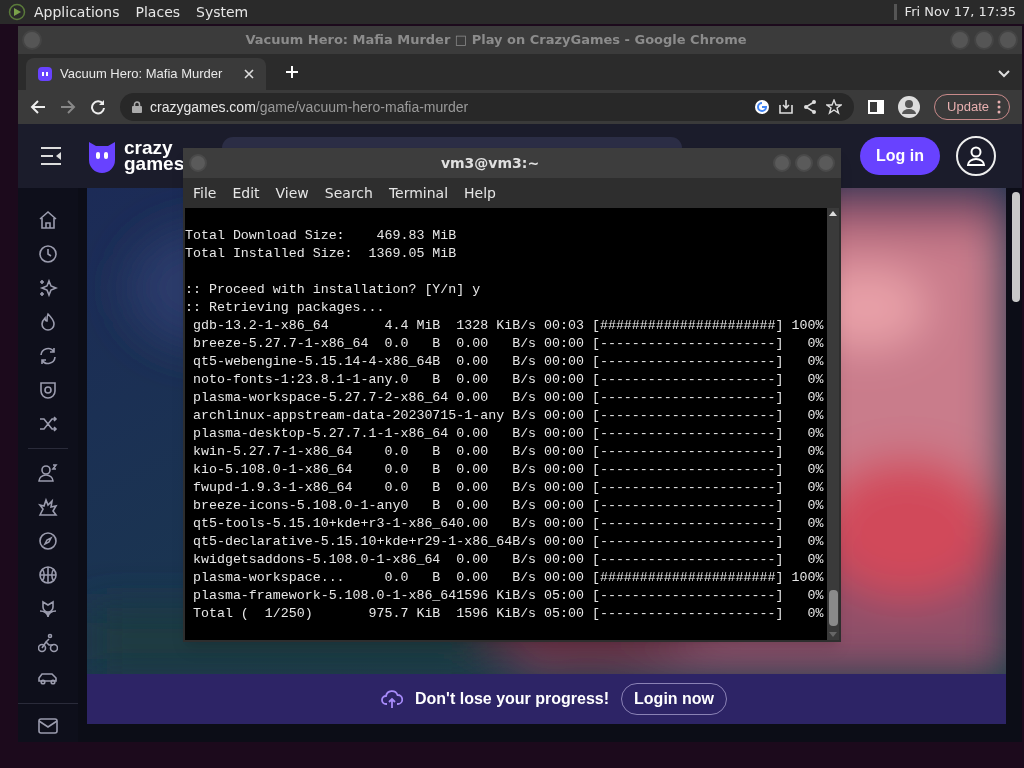 This screenshot has height=768, width=1024. I want to click on terminal-line: qt5-tools-5.15.10+kde+r3-1-x86_640.00 B/s 00:00 [----------------------] 0%, so click(507, 524).